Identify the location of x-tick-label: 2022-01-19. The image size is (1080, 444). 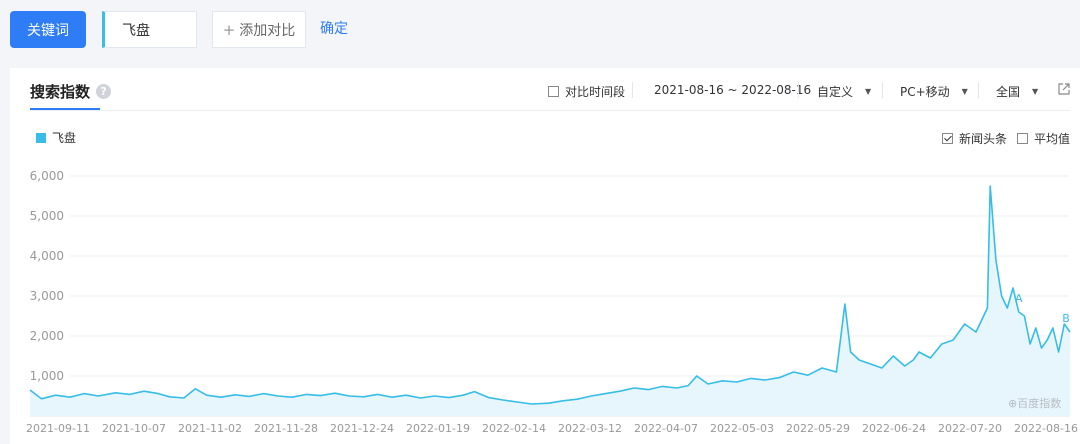
(438, 428).